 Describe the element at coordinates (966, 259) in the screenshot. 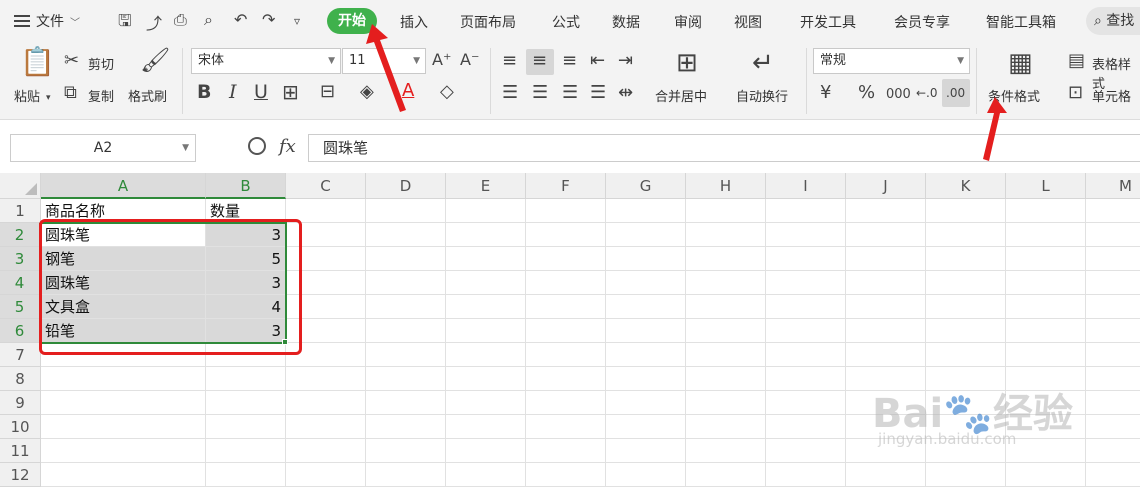

I see `cell-k3` at that location.